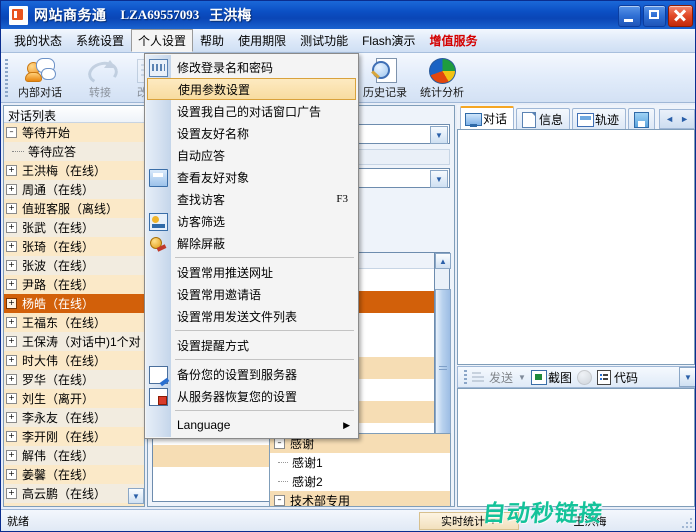 The image size is (696, 532). I want to click on screenshot-button: 截图, so click(551, 377).